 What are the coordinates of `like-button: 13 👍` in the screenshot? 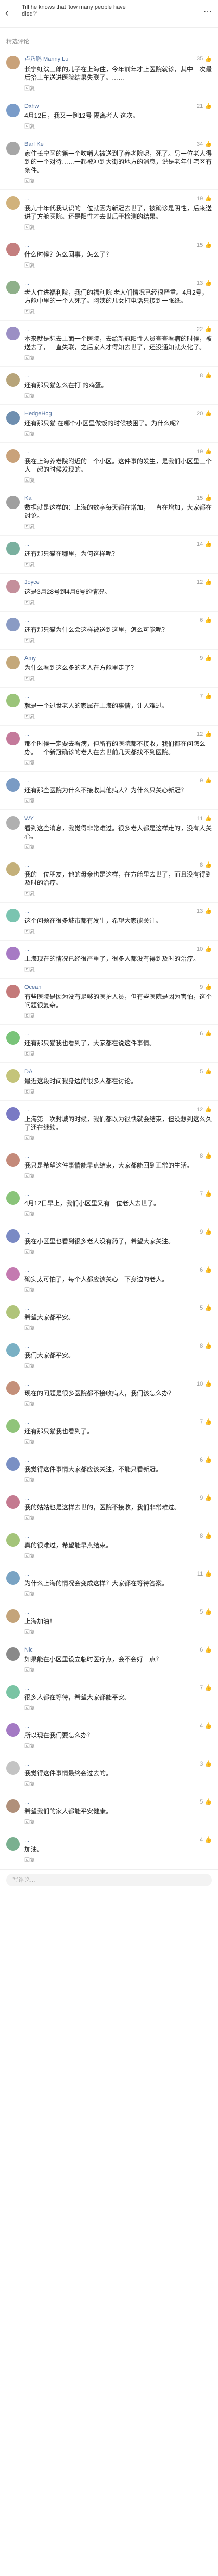 It's located at (204, 911).